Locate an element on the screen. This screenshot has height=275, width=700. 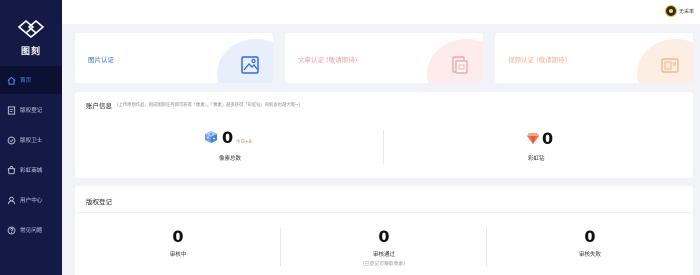
pixel-total-label: 像素总数 is located at coordinates (230, 159).